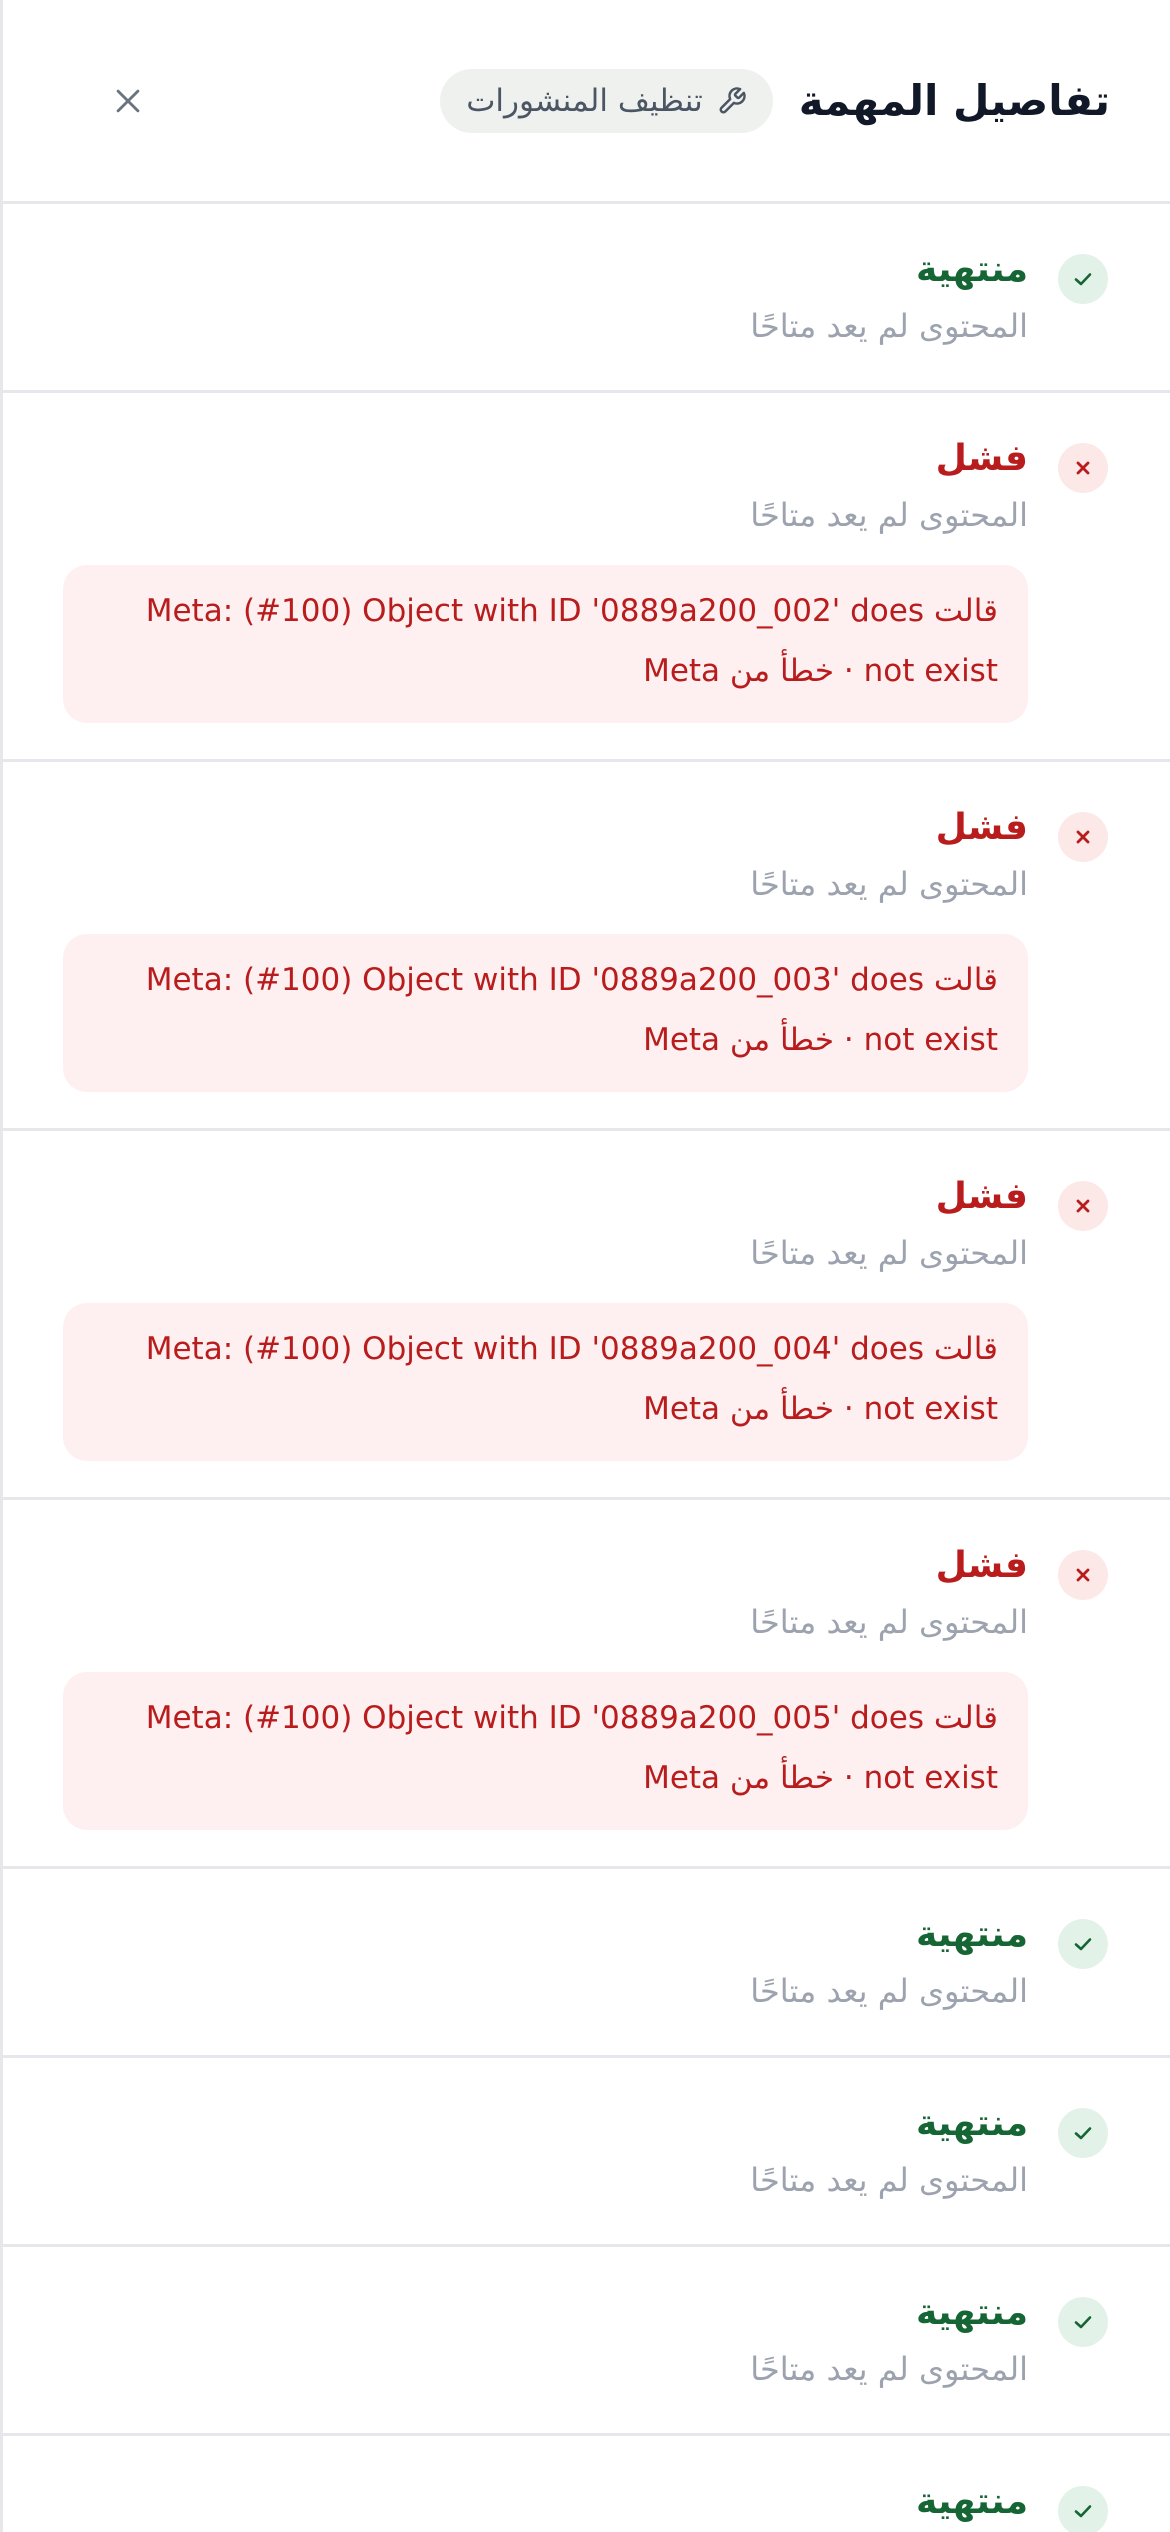 This screenshot has height=2532, width=1170. I want to click on close-icon, so click(128, 100).